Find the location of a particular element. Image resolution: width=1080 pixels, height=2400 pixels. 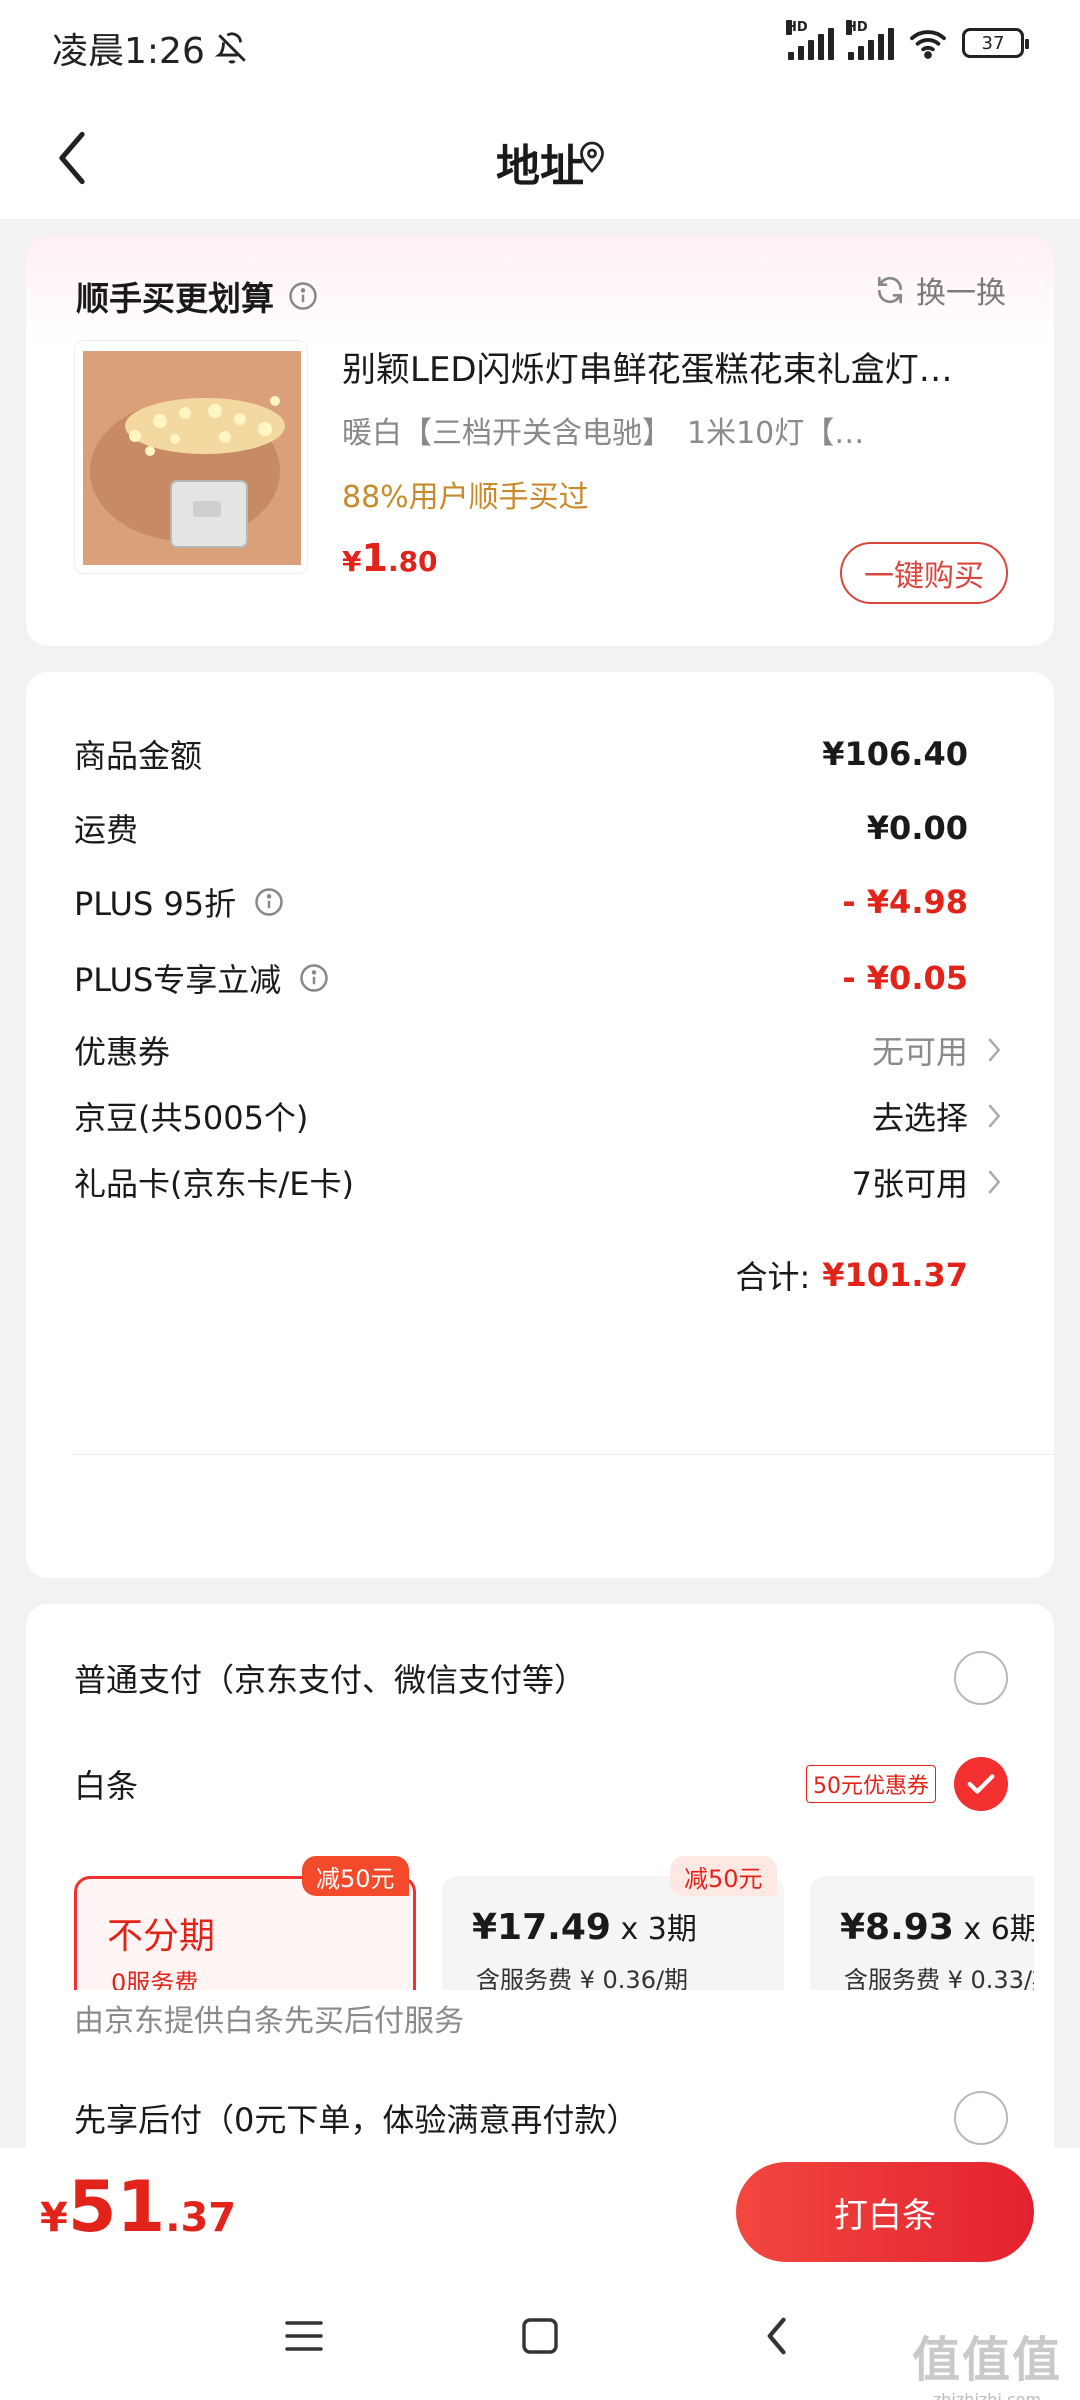

payment-label: 先享后付（0元下单，体验满意再付款） is located at coordinates (356, 2120).